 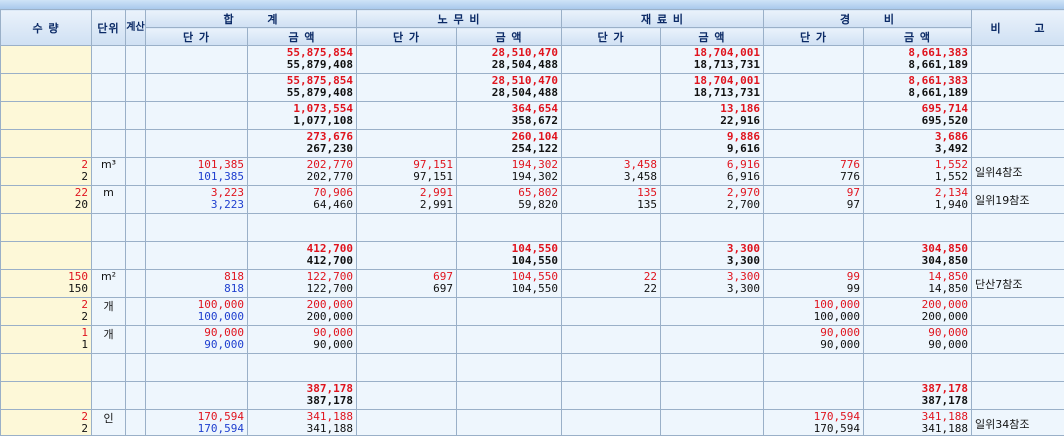 What do you see at coordinates (611, 284) in the screenshot?
I see `material-unit-price-cell: 2222` at bounding box center [611, 284].